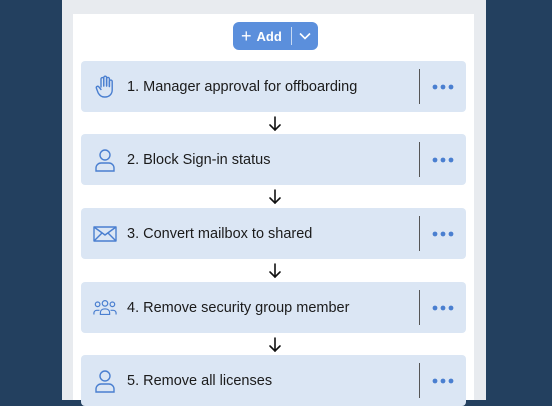  I want to click on hand-icon, so click(105, 87).